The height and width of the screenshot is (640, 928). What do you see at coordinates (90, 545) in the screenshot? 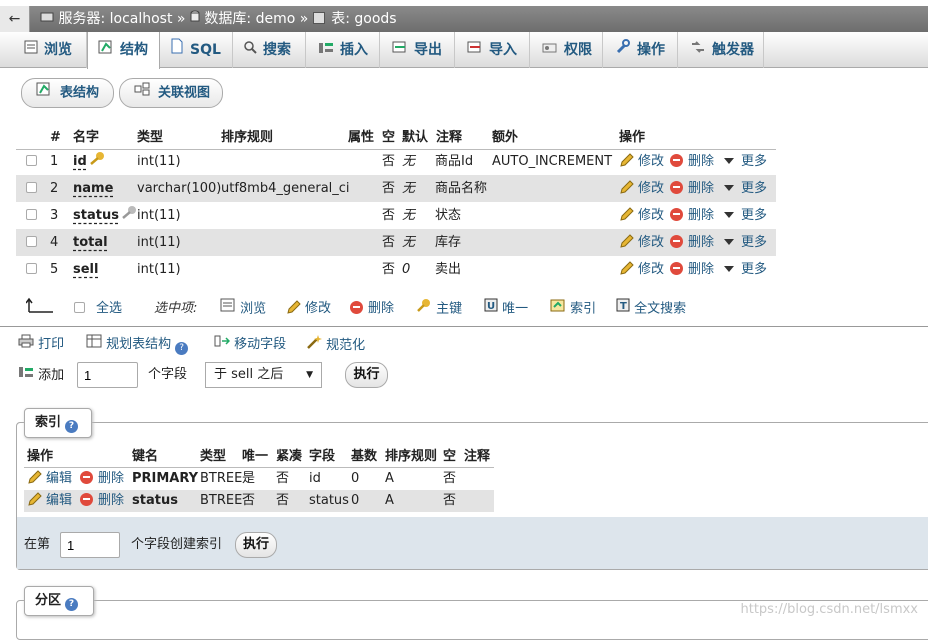
I see `create-index-count-input` at bounding box center [90, 545].